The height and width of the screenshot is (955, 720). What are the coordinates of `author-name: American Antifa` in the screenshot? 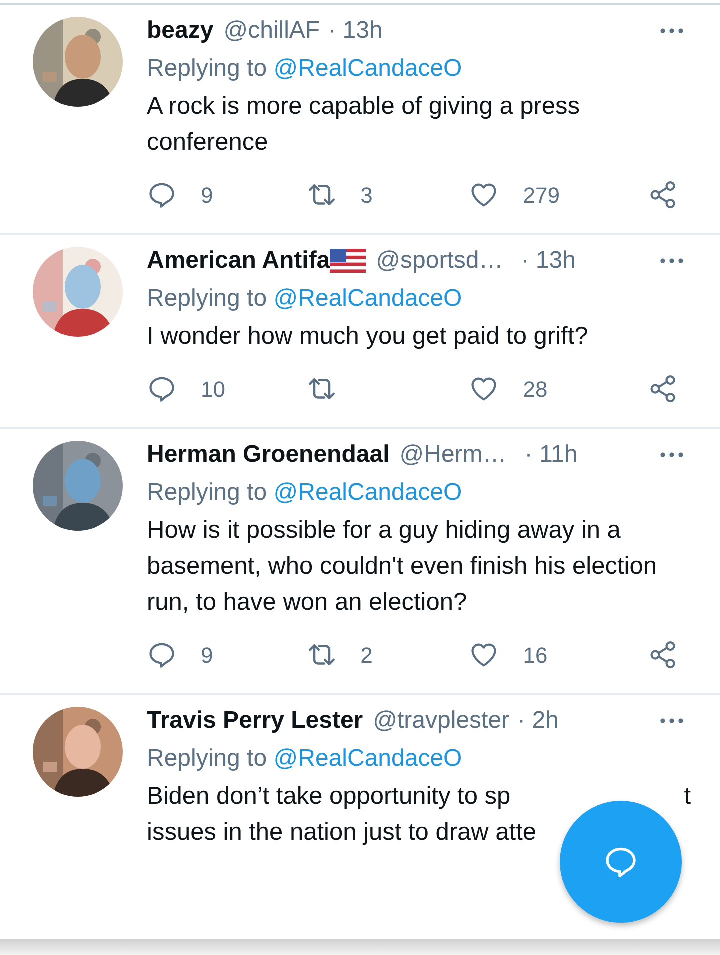 It's located at (238, 261).